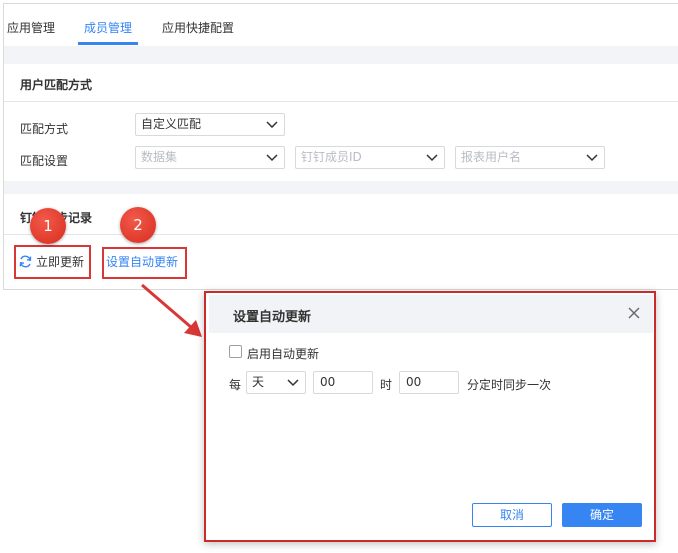 The height and width of the screenshot is (553, 678). What do you see at coordinates (138, 225) in the screenshot?
I see `step-badge-2: 2` at bounding box center [138, 225].